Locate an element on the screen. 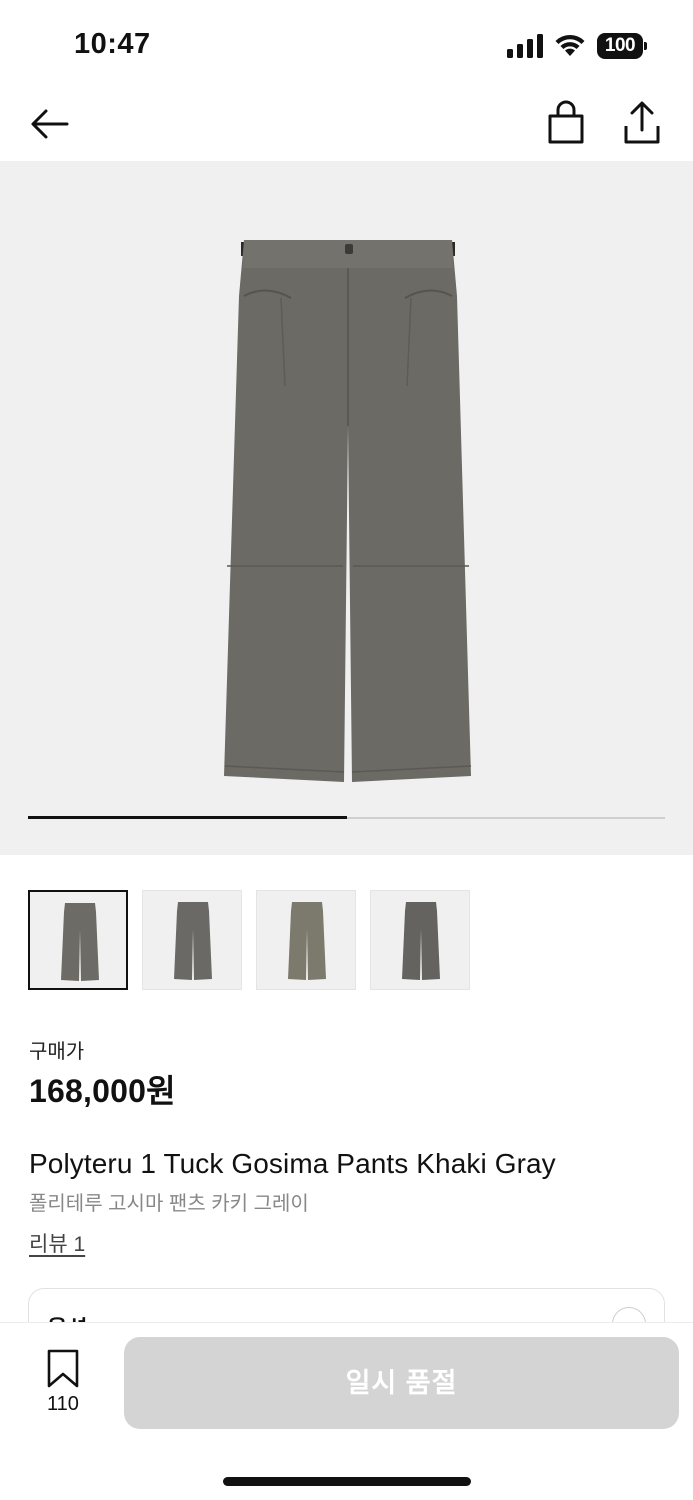 This screenshot has height=1500, width=693. status-time: 10:47 is located at coordinates (112, 44).